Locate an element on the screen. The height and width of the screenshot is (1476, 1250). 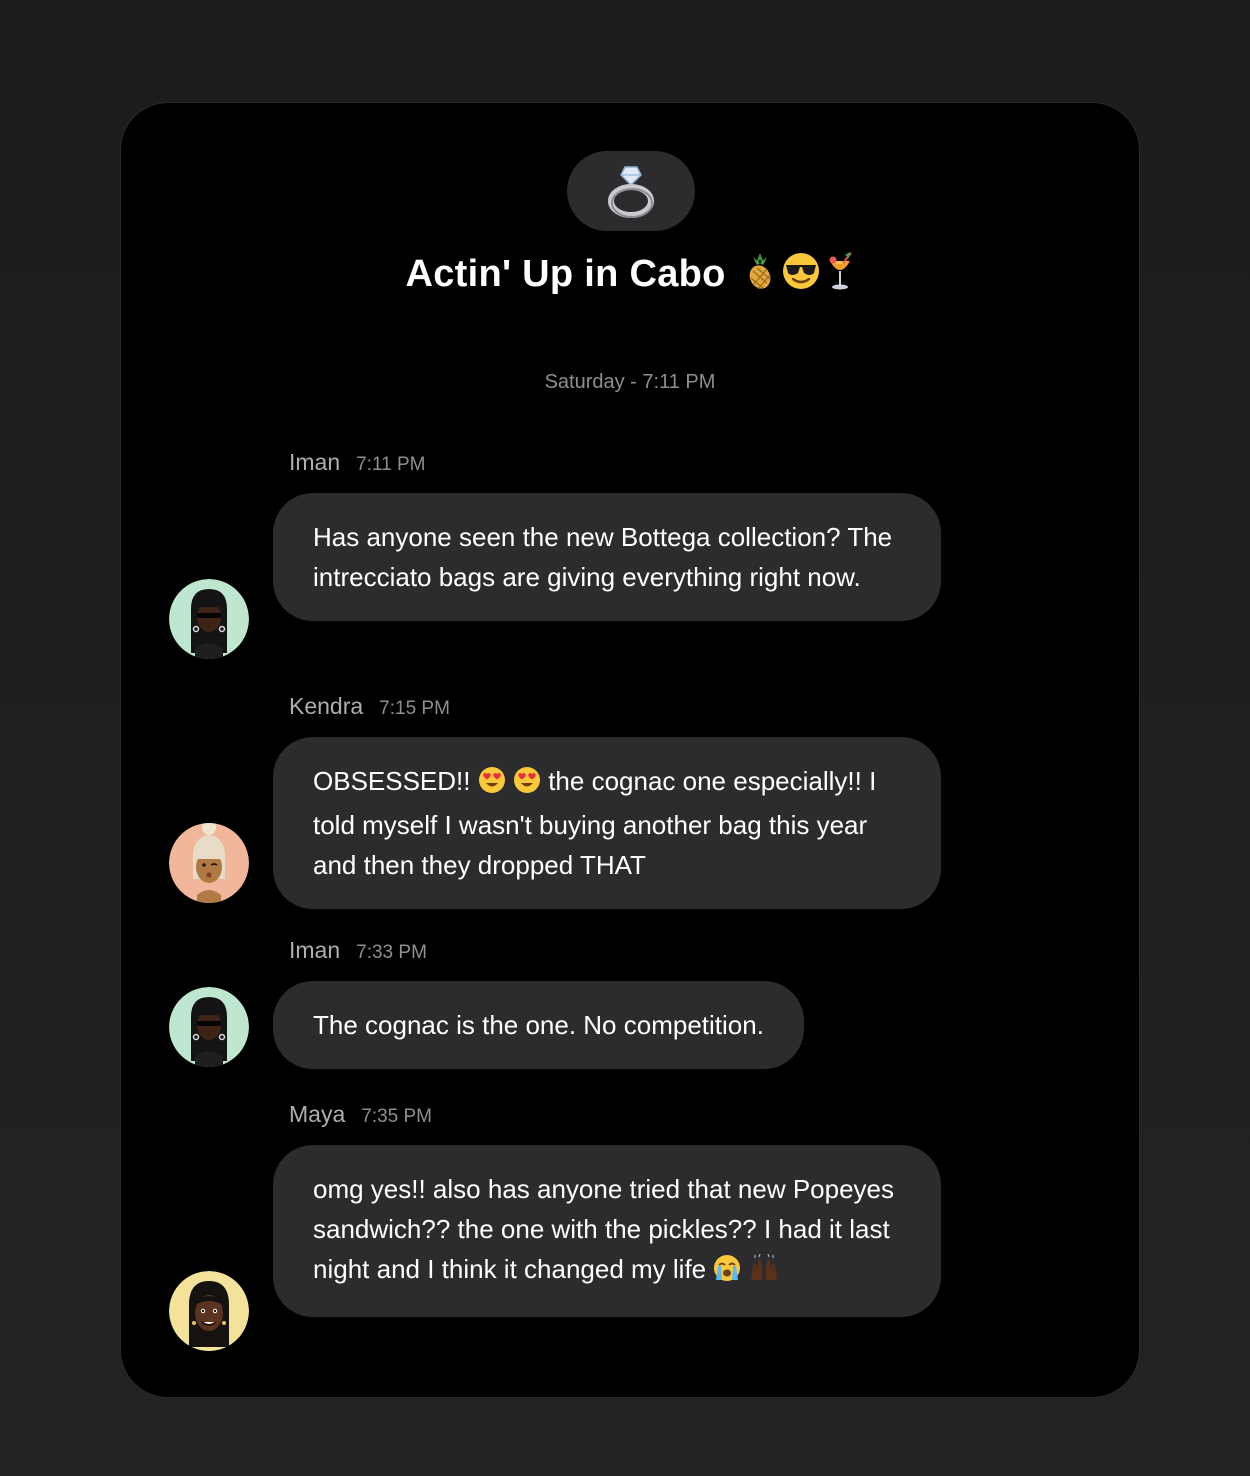
sender-name: Maya is located at coordinates (317, 1114).